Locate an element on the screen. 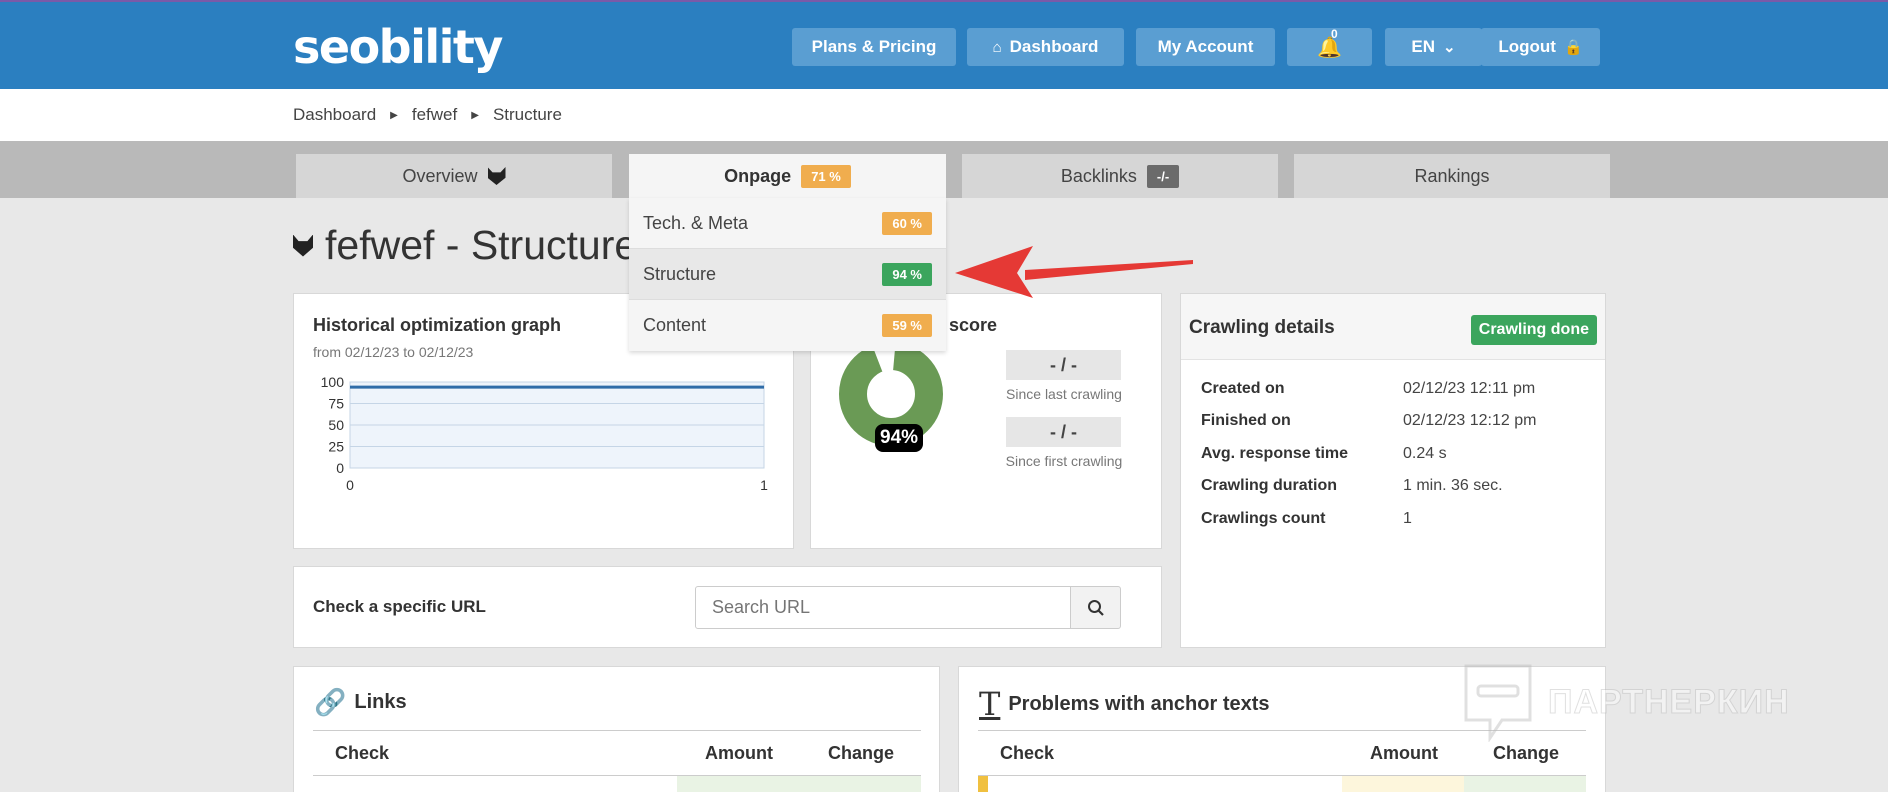 The image size is (1888, 792). watermark: ПАРТНЕРКИН is located at coordinates (1626, 702).